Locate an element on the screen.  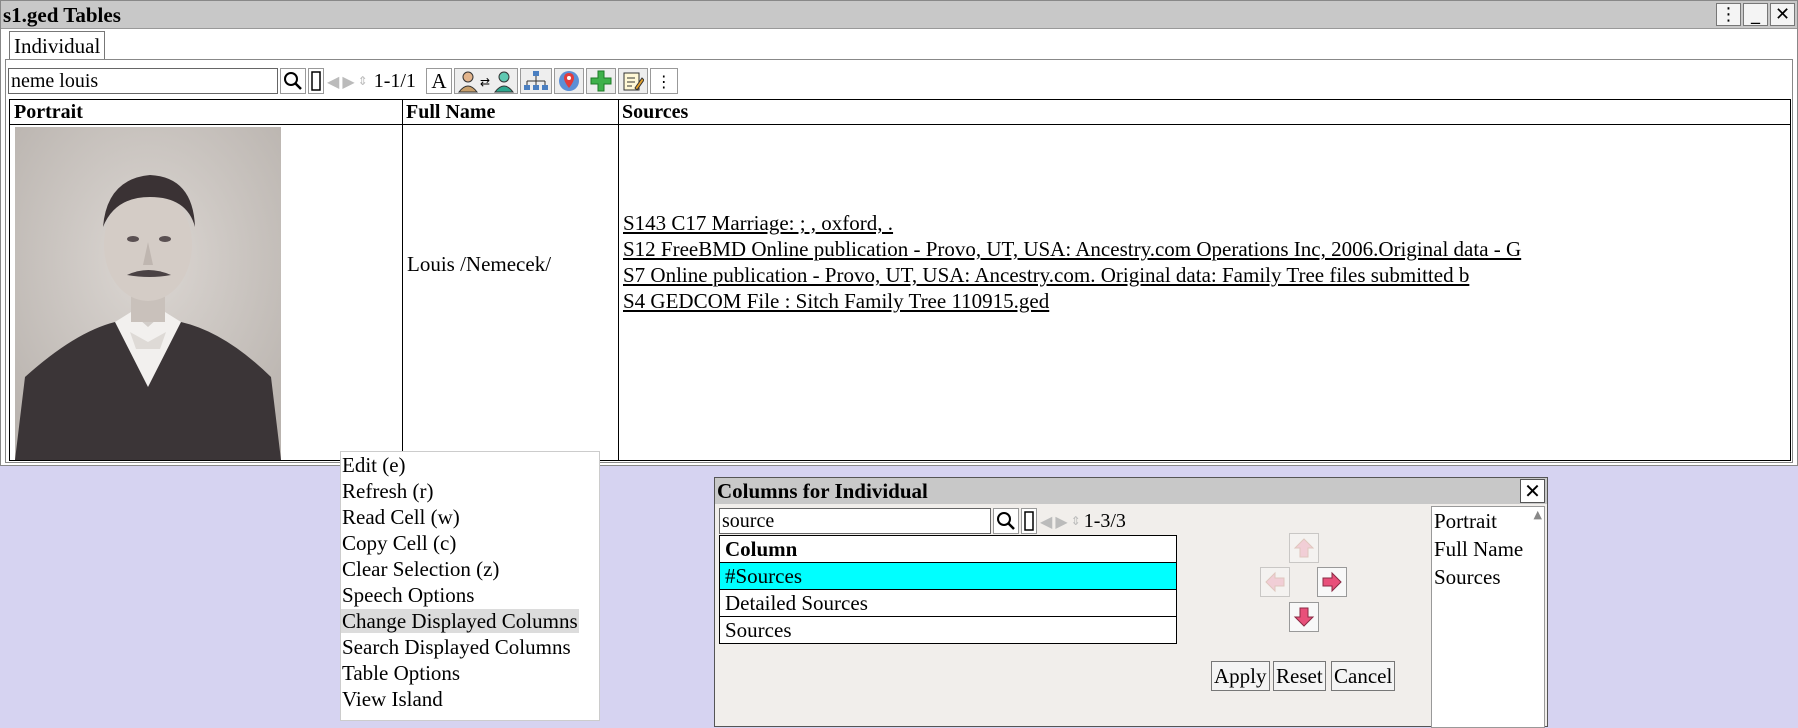
menu-item-edit: Edit (e) is located at coordinates (470, 465).